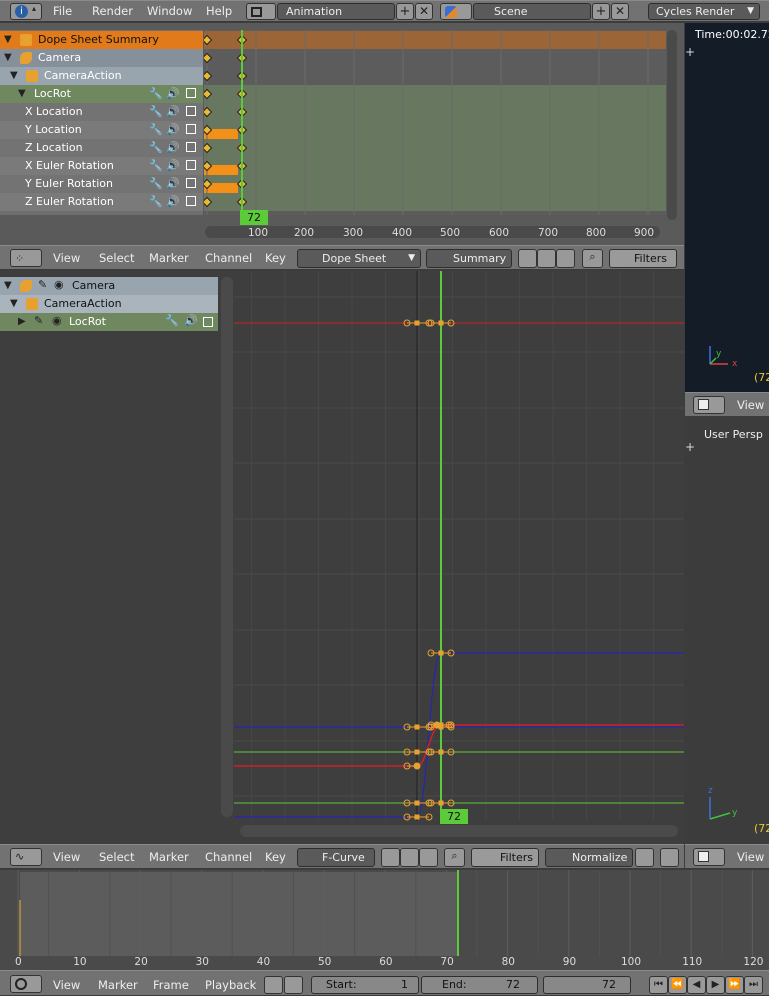 Image resolution: width=769 pixels, height=996 pixels. I want to click on timeline-editor: 0 10 20 30 40 50 60 70 80 90 100 110 120, so click(384, 920).